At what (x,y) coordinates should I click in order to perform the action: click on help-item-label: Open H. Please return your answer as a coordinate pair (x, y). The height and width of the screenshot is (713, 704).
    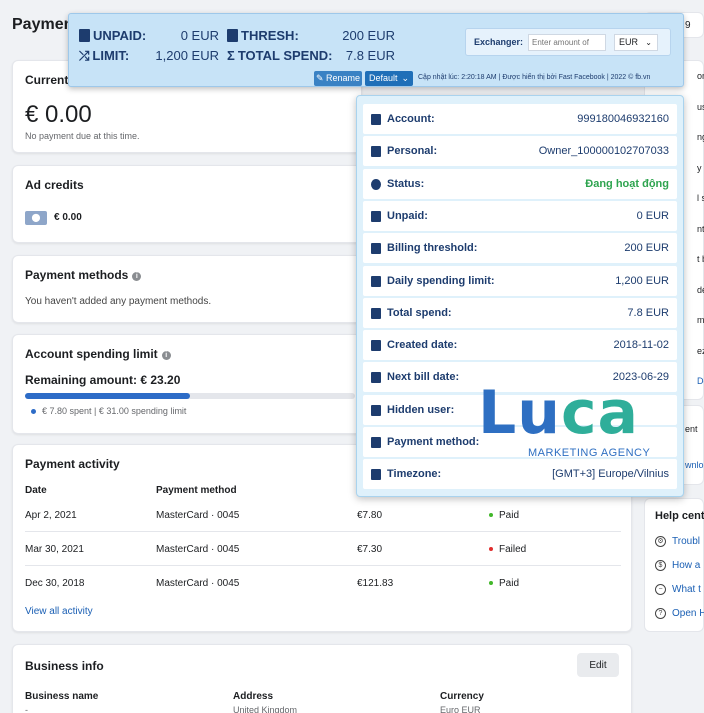
    Looking at the image, I should click on (688, 614).